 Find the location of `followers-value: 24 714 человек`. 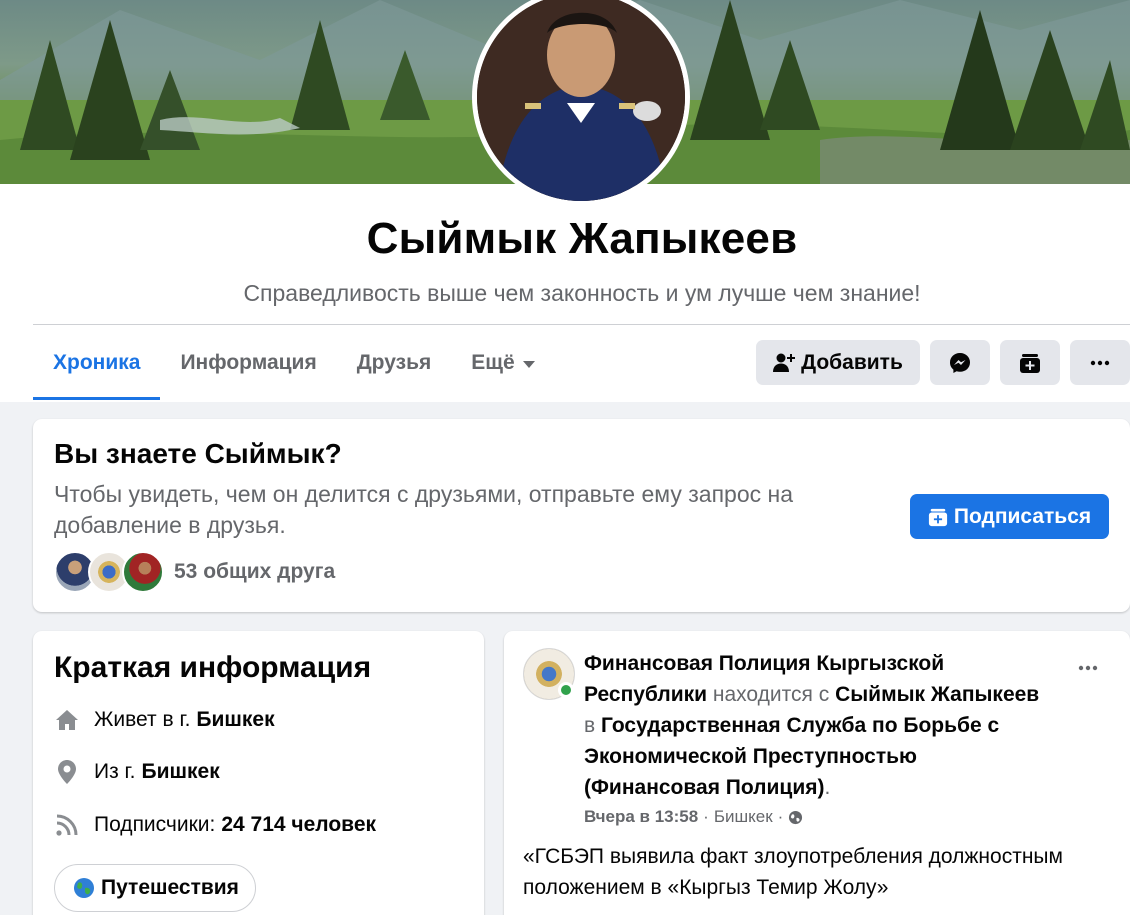

followers-value: 24 714 человек is located at coordinates (298, 825).